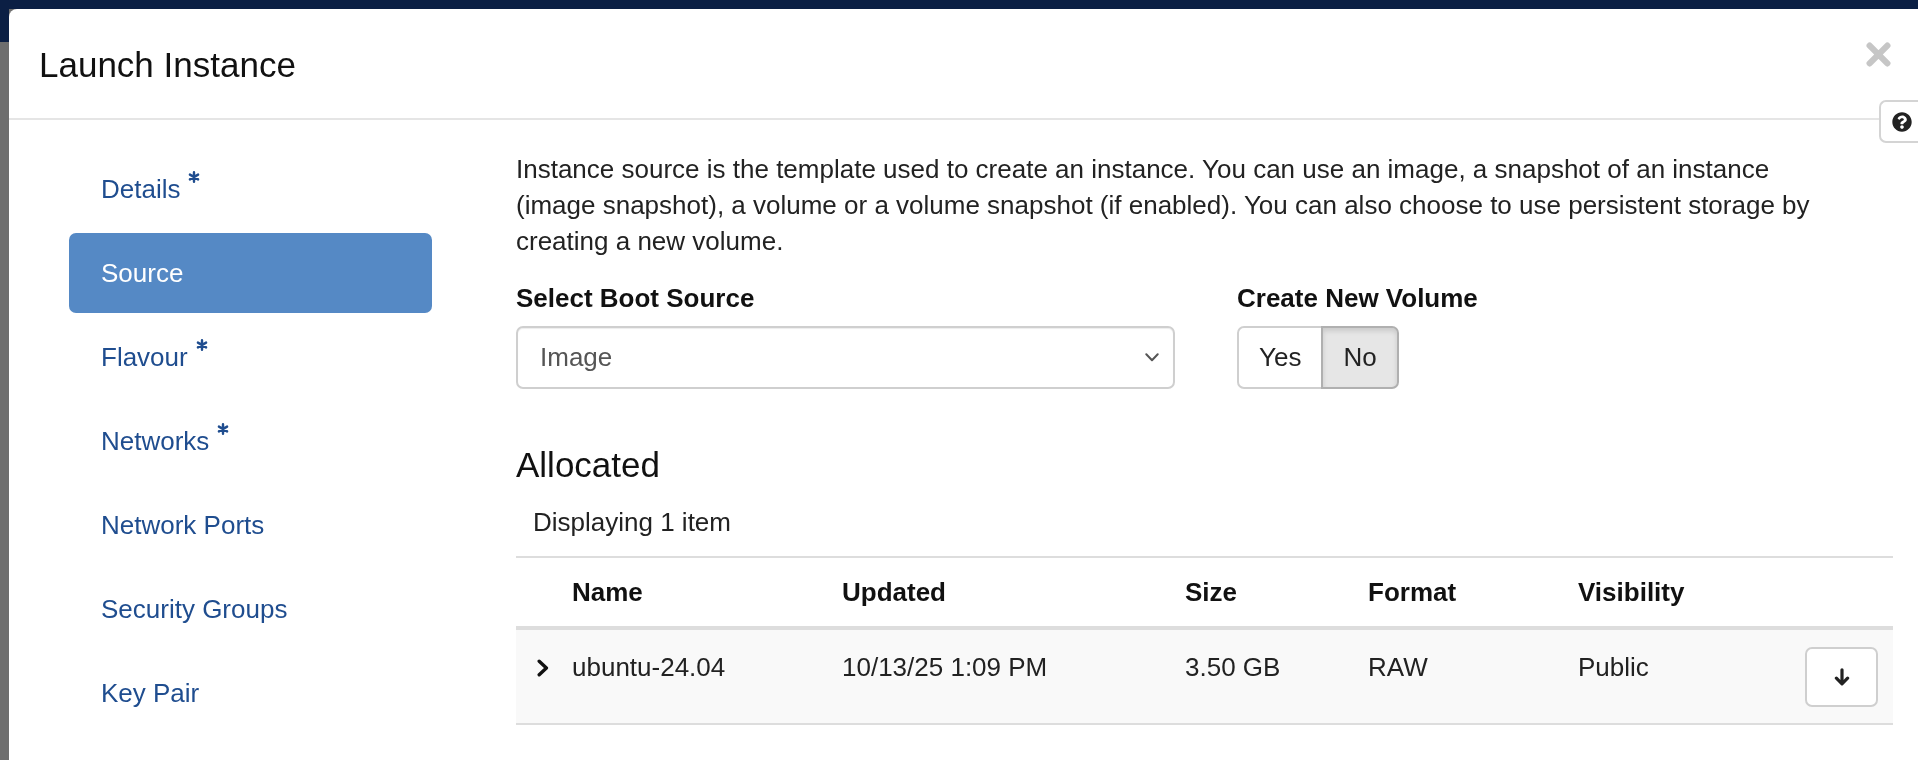 The image size is (1918, 760). I want to click on column-header: Size, so click(1211, 592).